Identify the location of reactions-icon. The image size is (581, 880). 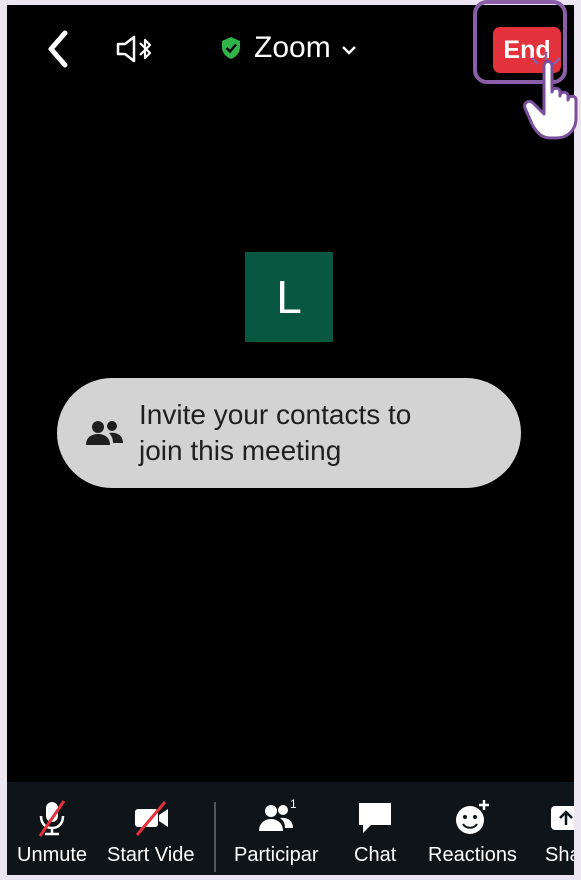
(473, 817).